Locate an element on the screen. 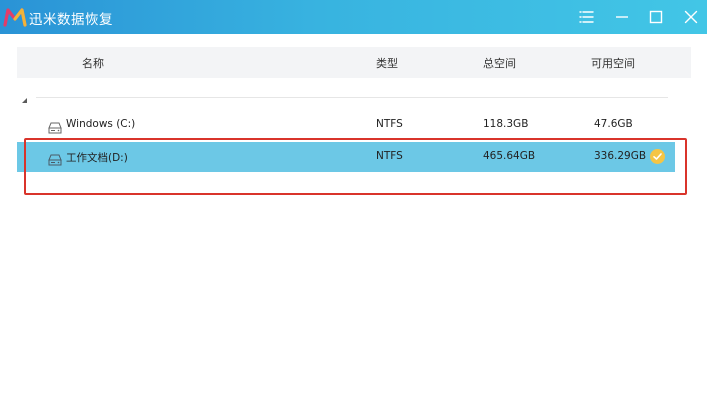 The image size is (707, 400). minimize-icon is located at coordinates (622, 17).